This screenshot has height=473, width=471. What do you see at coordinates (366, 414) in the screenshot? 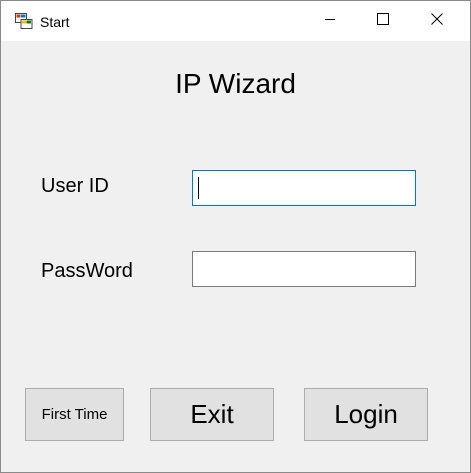
I see `login-button: Login` at bounding box center [366, 414].